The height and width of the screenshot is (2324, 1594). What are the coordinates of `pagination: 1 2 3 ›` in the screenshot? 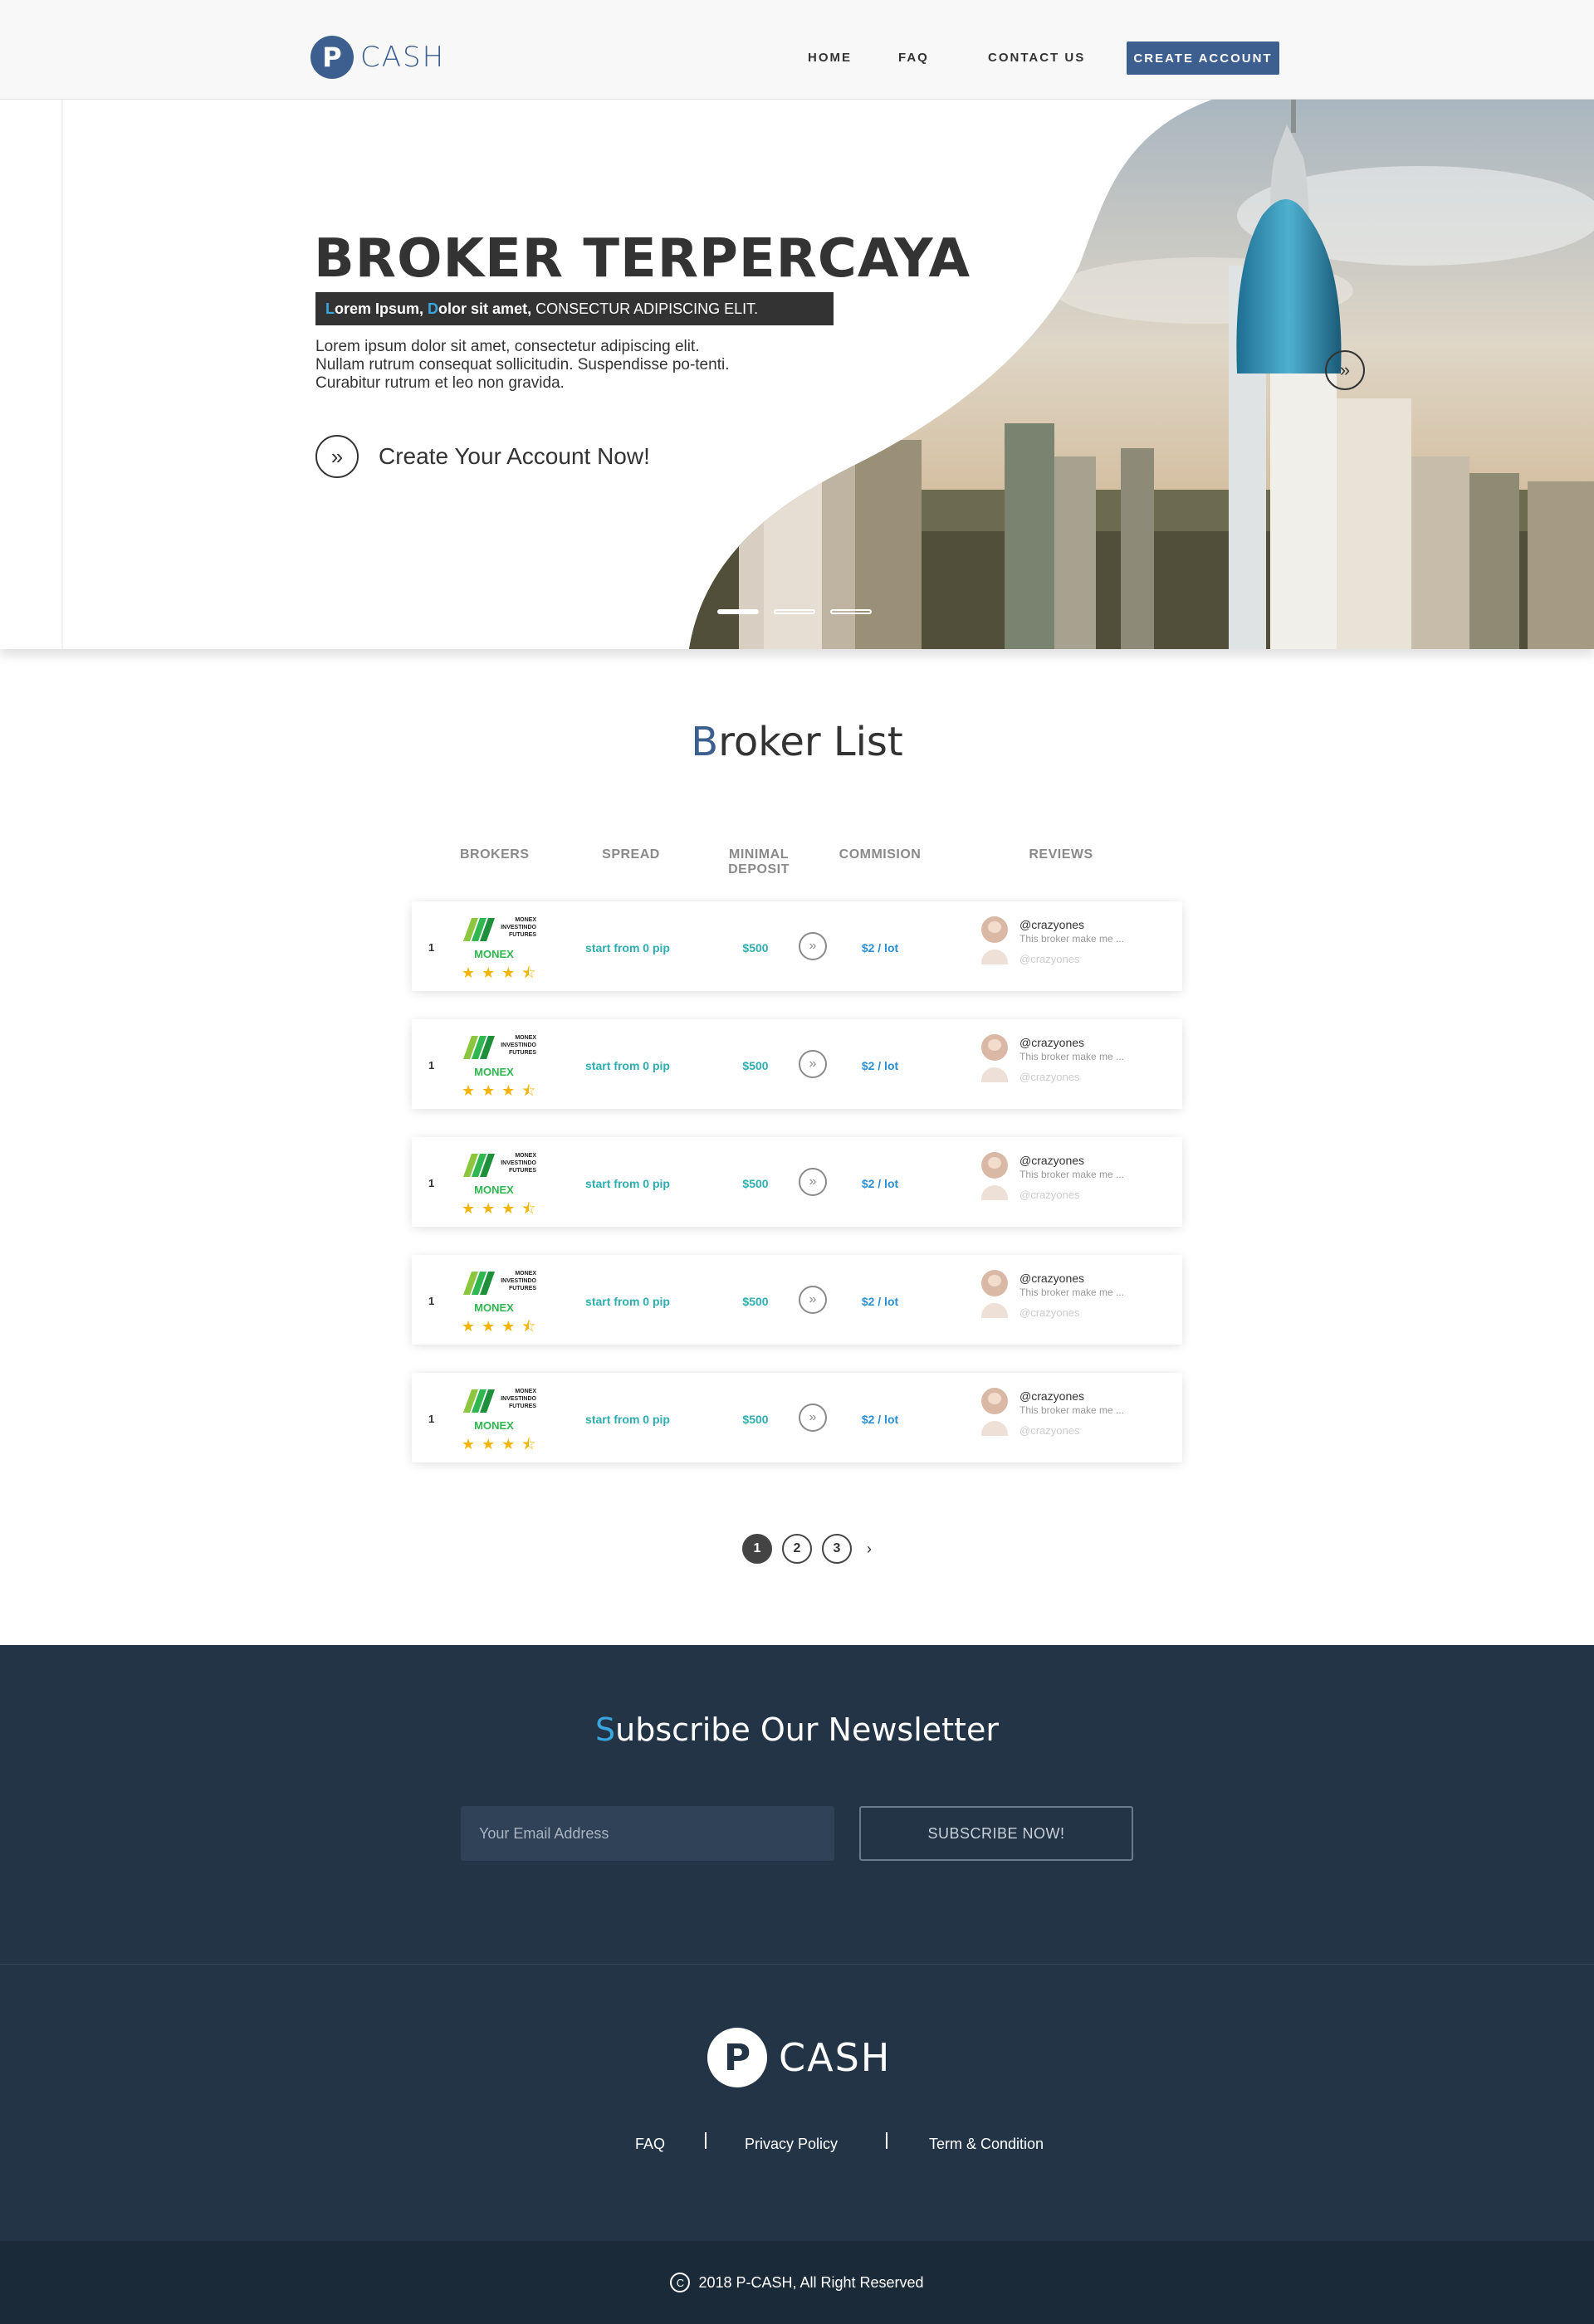 It's located at (807, 1549).